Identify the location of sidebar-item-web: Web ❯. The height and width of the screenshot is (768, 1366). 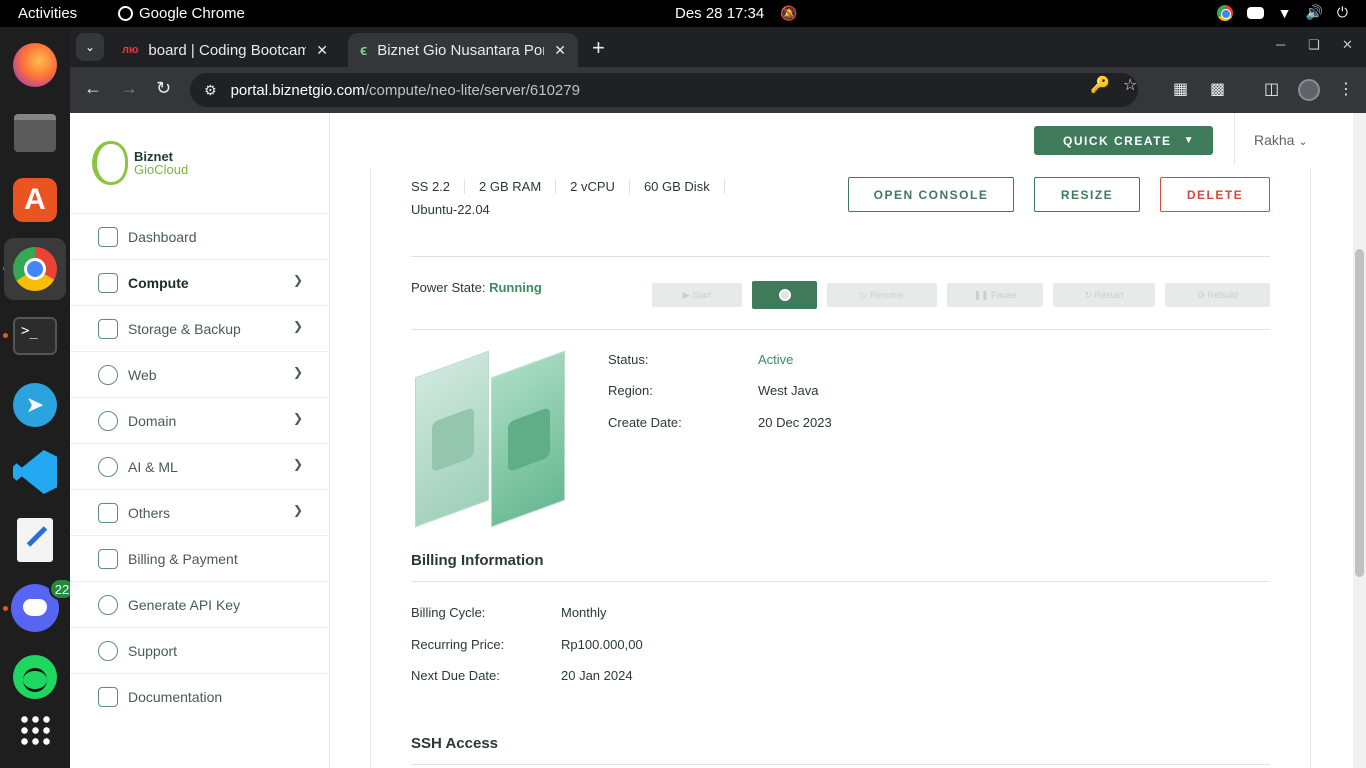
(199, 374).